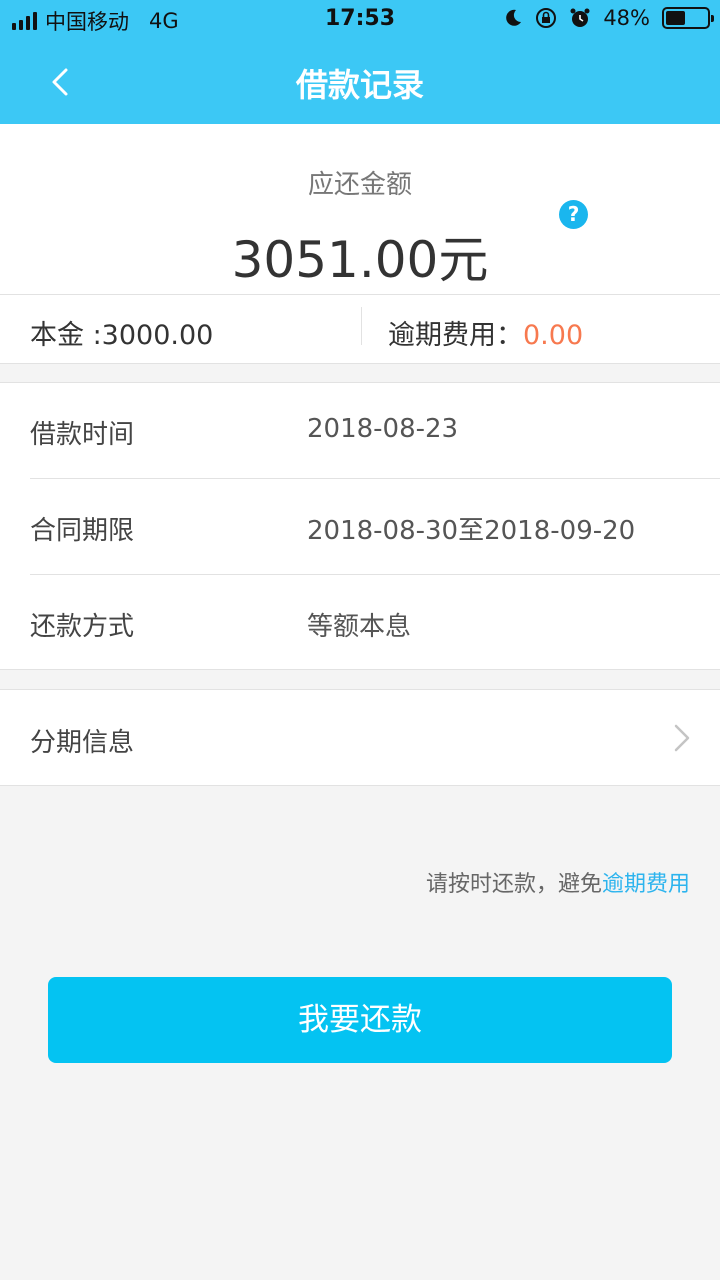 The width and height of the screenshot is (720, 1280). I want to click on amount-label: 应还金额, so click(359, 185).